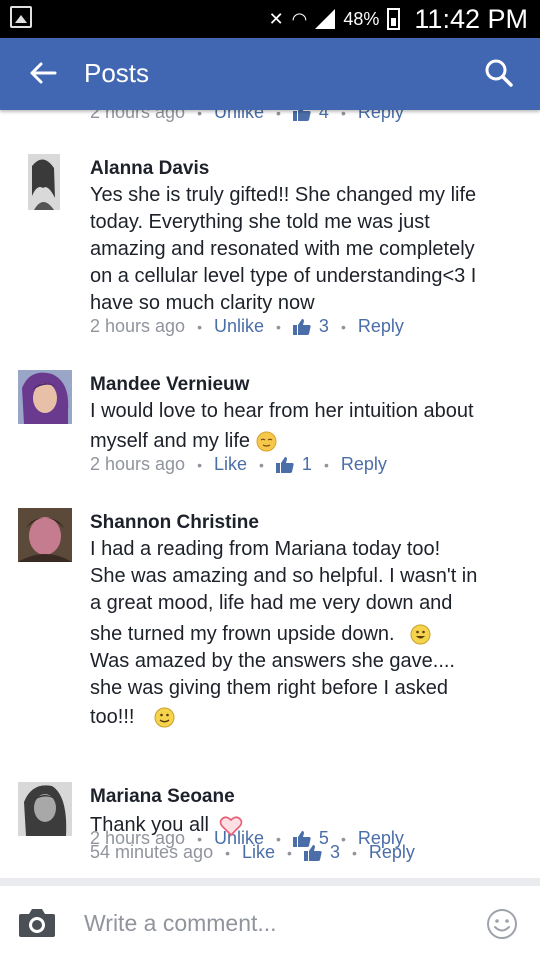 Image resolution: width=540 pixels, height=960 pixels. What do you see at coordinates (499, 73) in the screenshot?
I see `search-icon` at bounding box center [499, 73].